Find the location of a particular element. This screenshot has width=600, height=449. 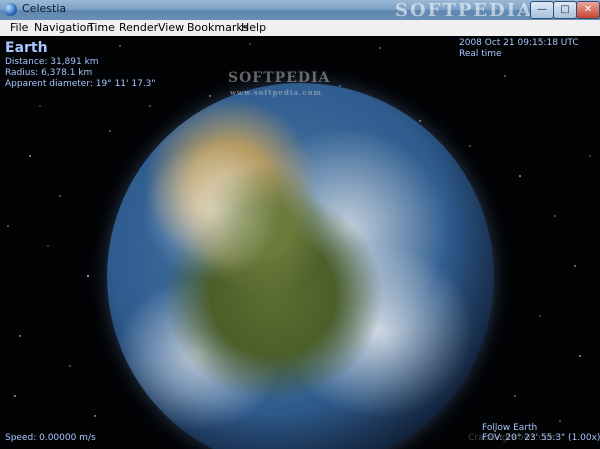

menu-help: Help is located at coordinates (253, 27).